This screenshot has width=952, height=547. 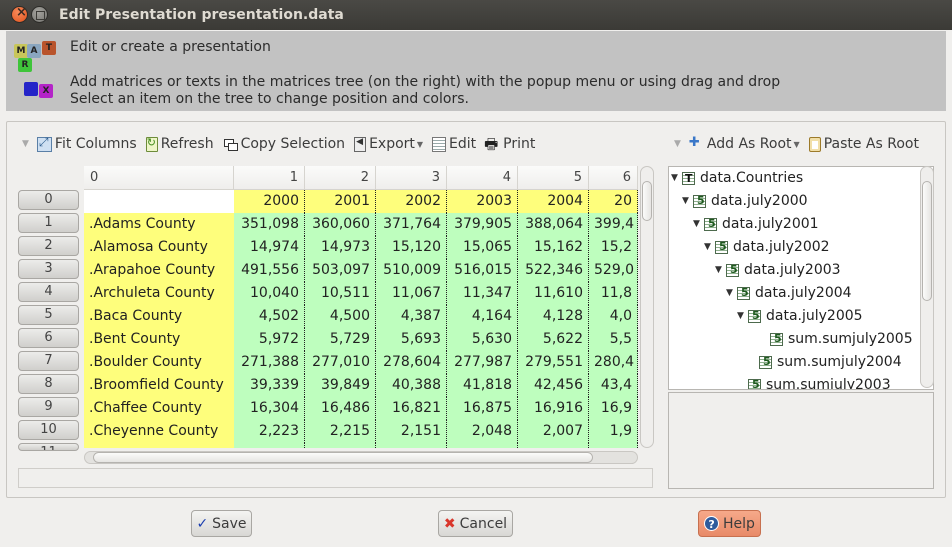 I want to click on table-cell: 20, so click(x=613, y=201).